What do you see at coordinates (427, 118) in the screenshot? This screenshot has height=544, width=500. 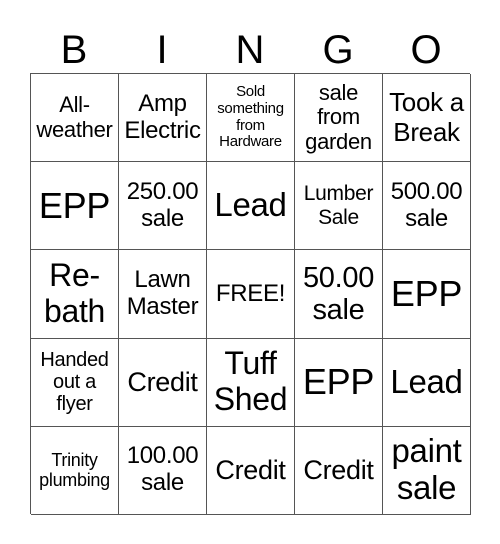 I see `bingo-cell: Took a Break` at bounding box center [427, 118].